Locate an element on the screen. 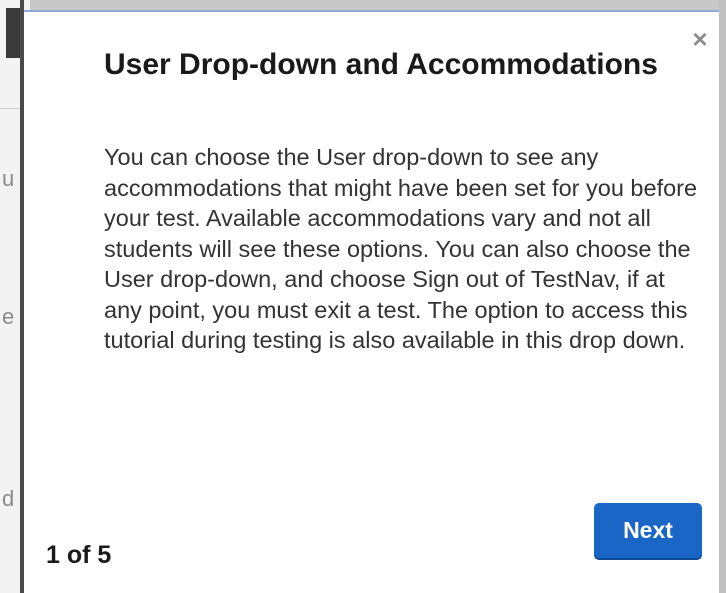 The height and width of the screenshot is (593, 726). dialog-title: User Drop-down and Accommodations is located at coordinates (381, 64).